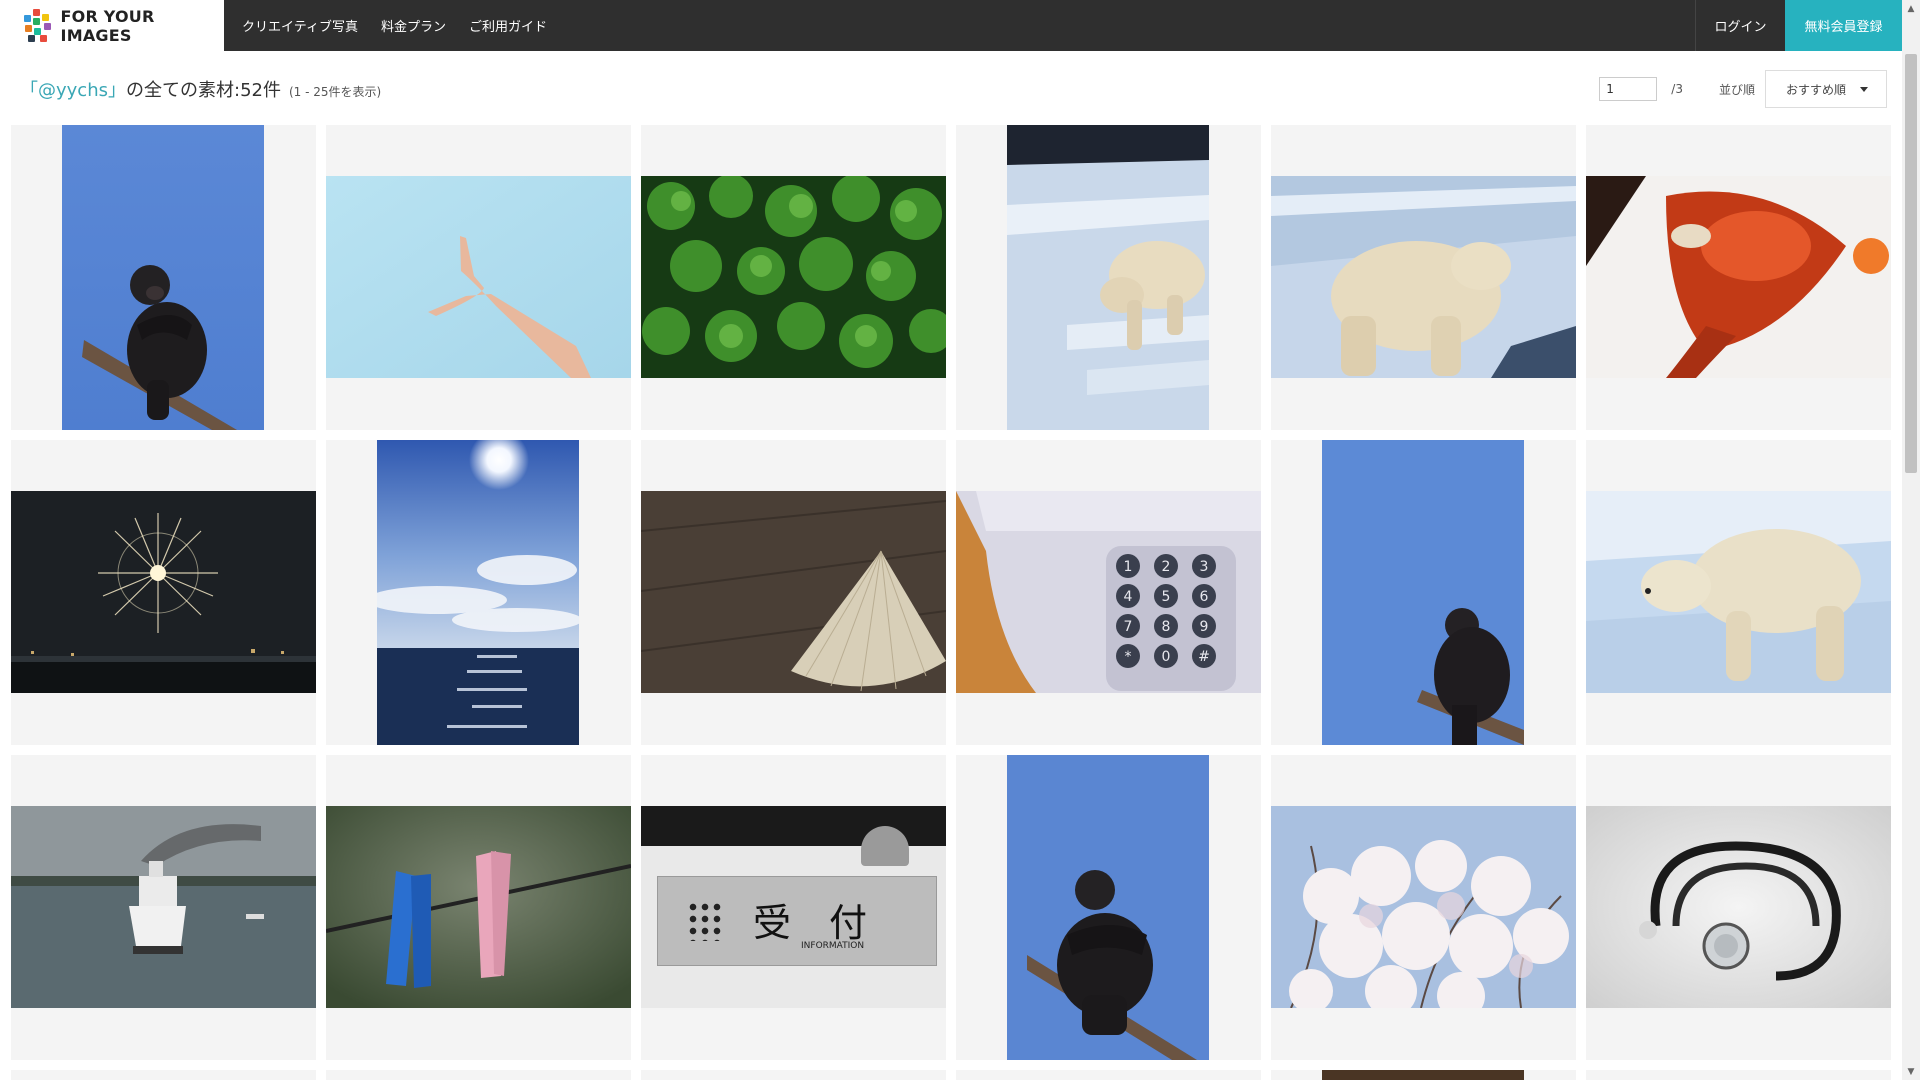  What do you see at coordinates (1128, 597) in the screenshot?
I see `phone-key-label: 4` at bounding box center [1128, 597].